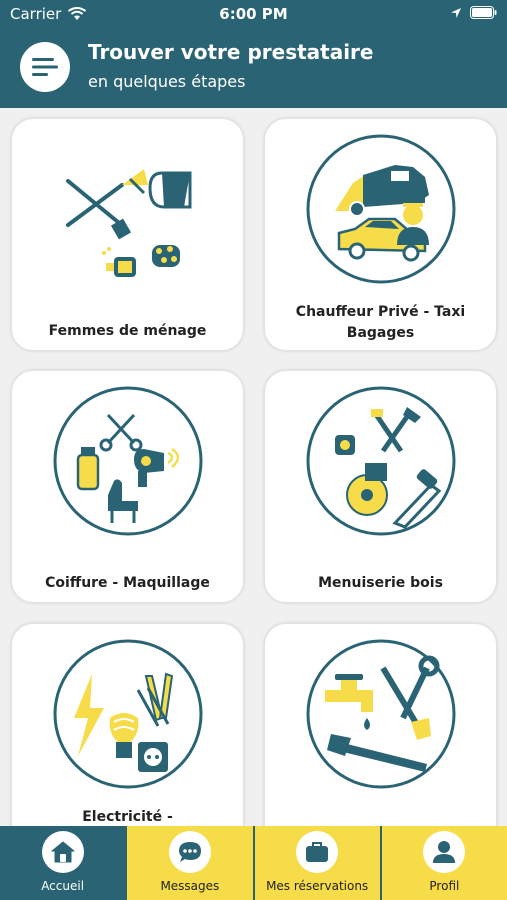 This screenshot has height=900, width=507. Describe the element at coordinates (380, 322) in the screenshot. I see `category-label: Chauffeur Privé - Taxi Bagages` at that location.